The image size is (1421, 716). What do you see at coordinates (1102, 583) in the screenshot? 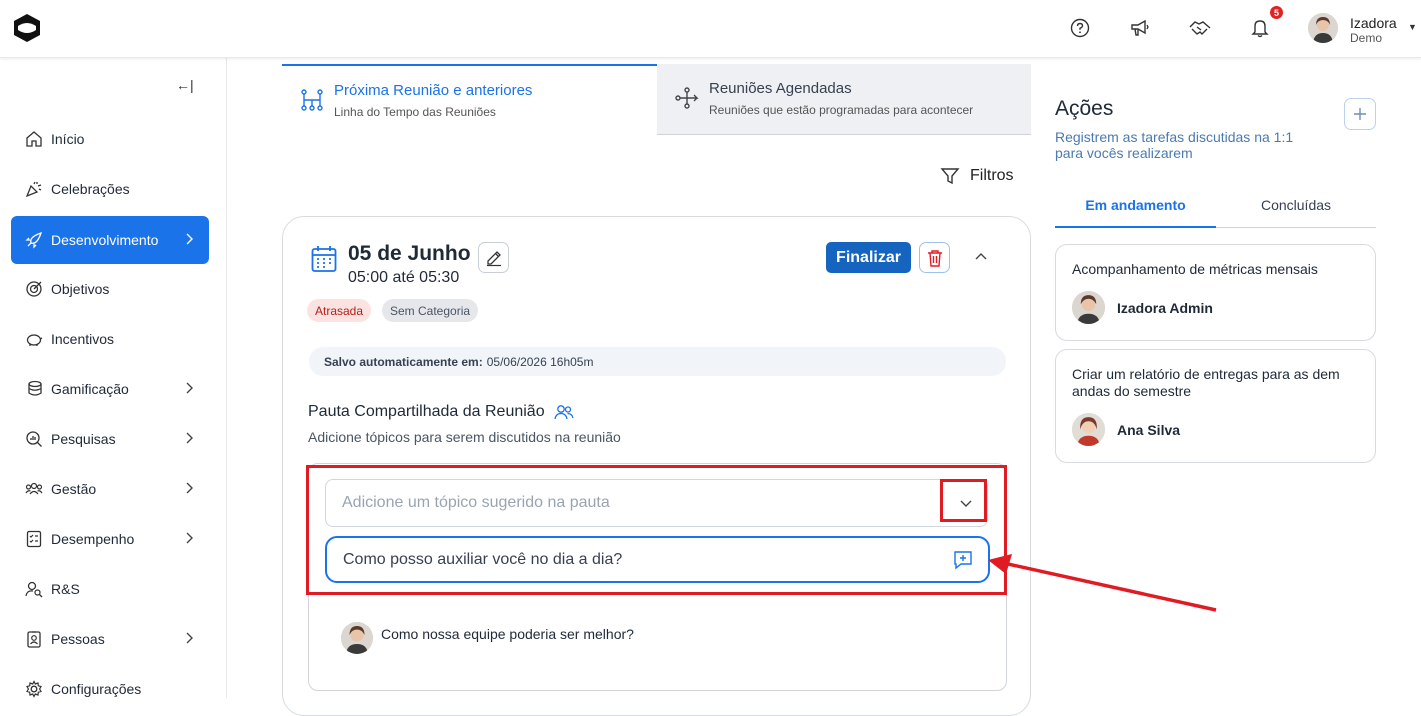
I see `annotation-arrow` at bounding box center [1102, 583].